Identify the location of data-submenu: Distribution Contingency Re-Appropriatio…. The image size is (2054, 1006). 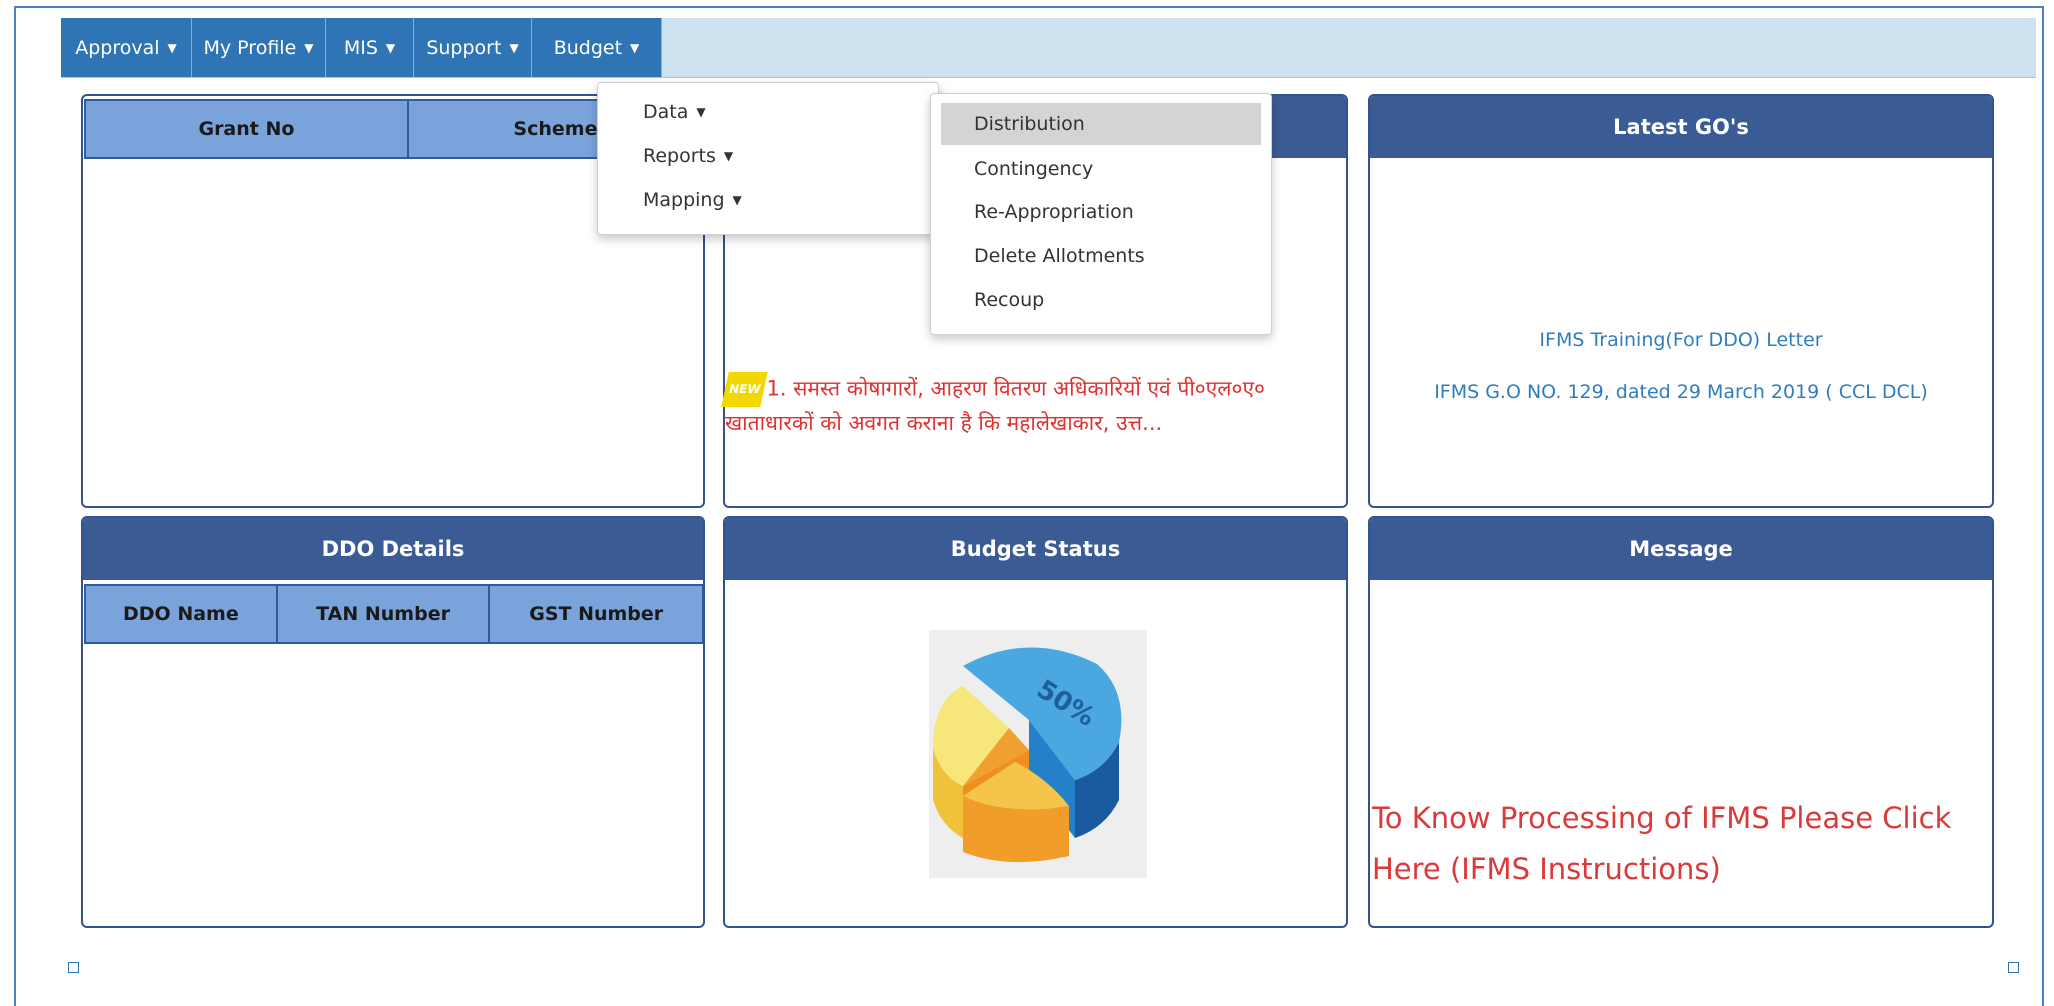
(1101, 214).